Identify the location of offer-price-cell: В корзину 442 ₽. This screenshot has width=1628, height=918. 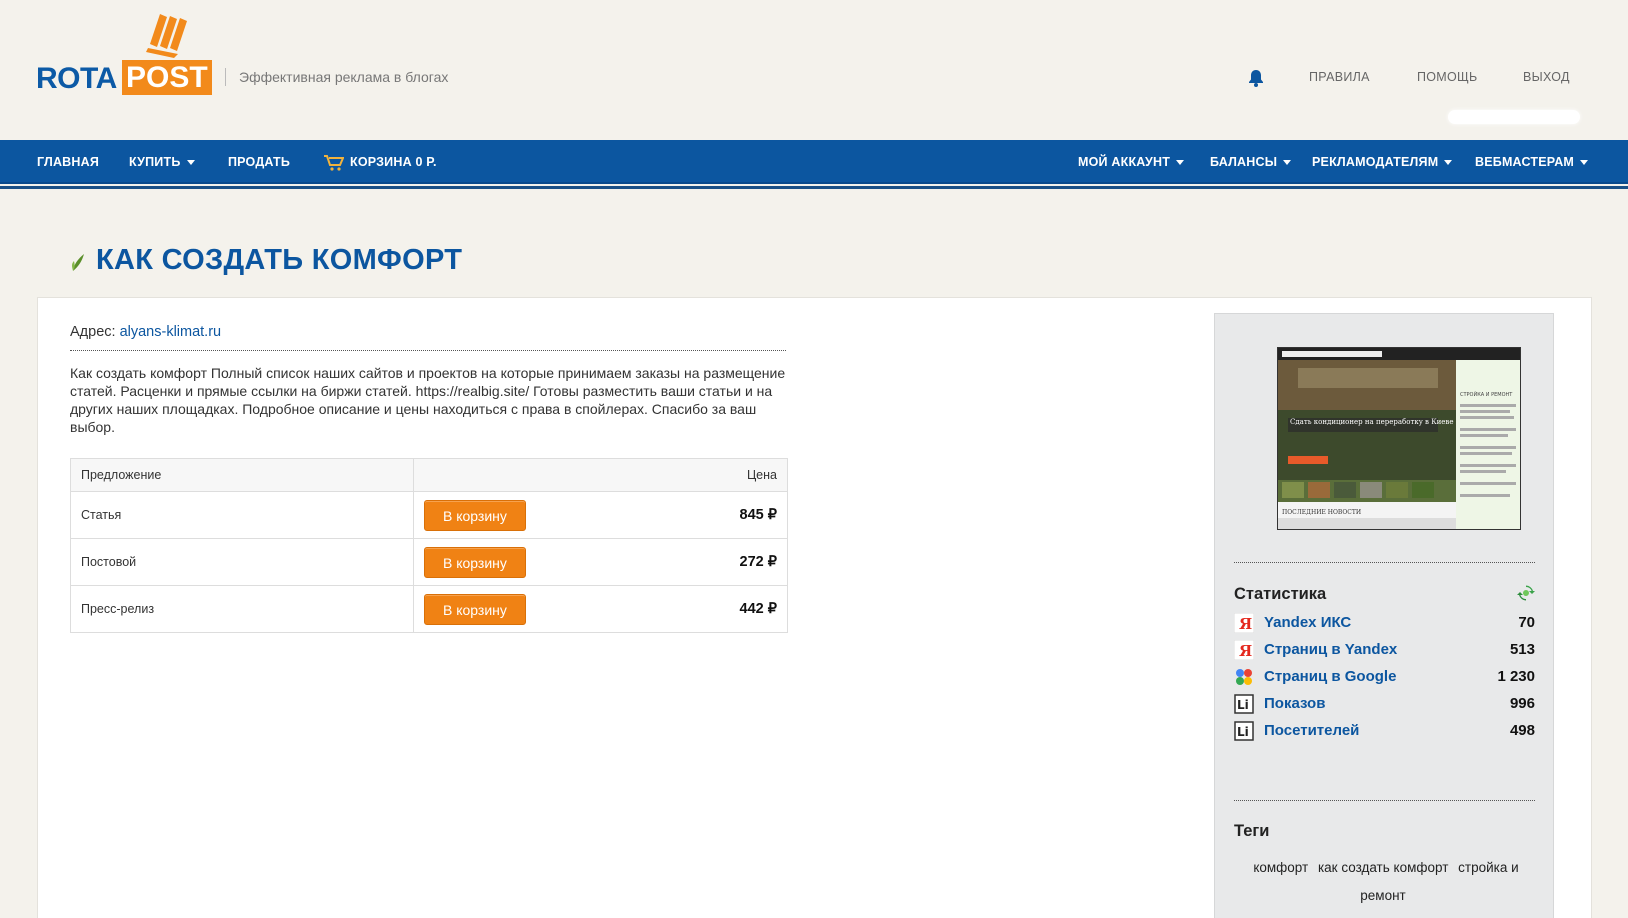
(600, 609).